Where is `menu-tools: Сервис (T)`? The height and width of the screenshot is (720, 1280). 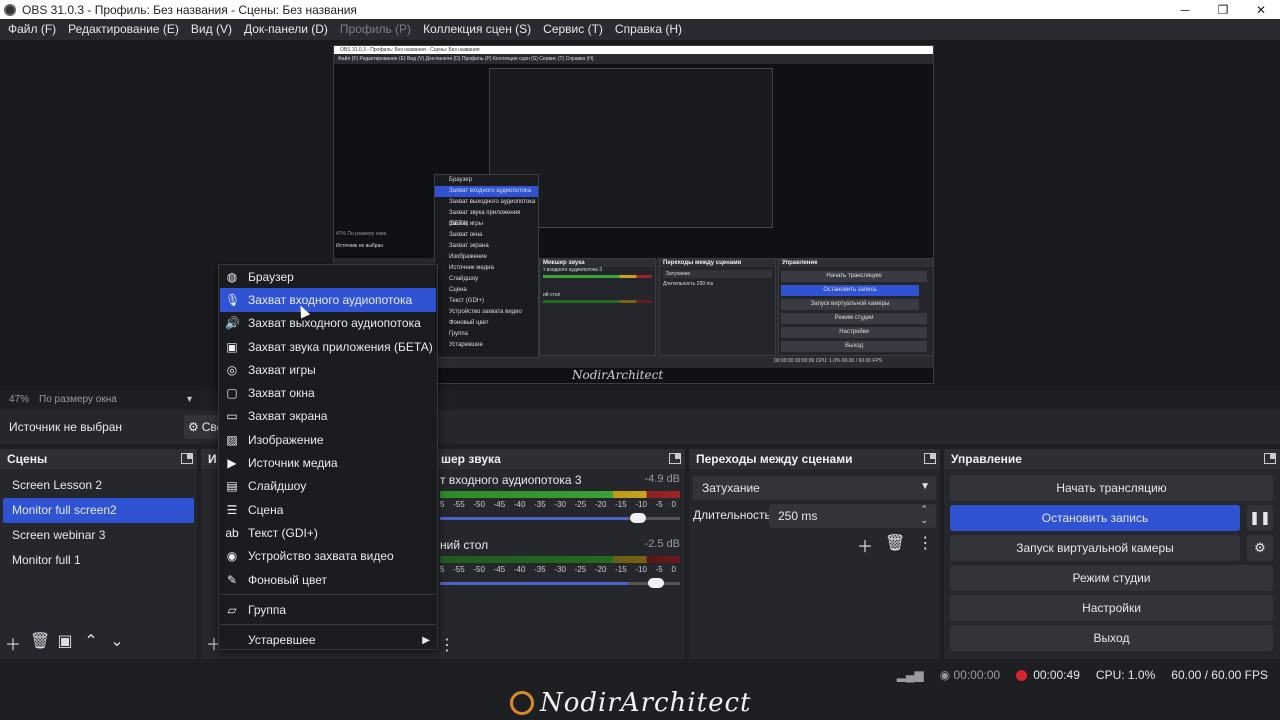
menu-tools: Сервис (T) is located at coordinates (573, 29).